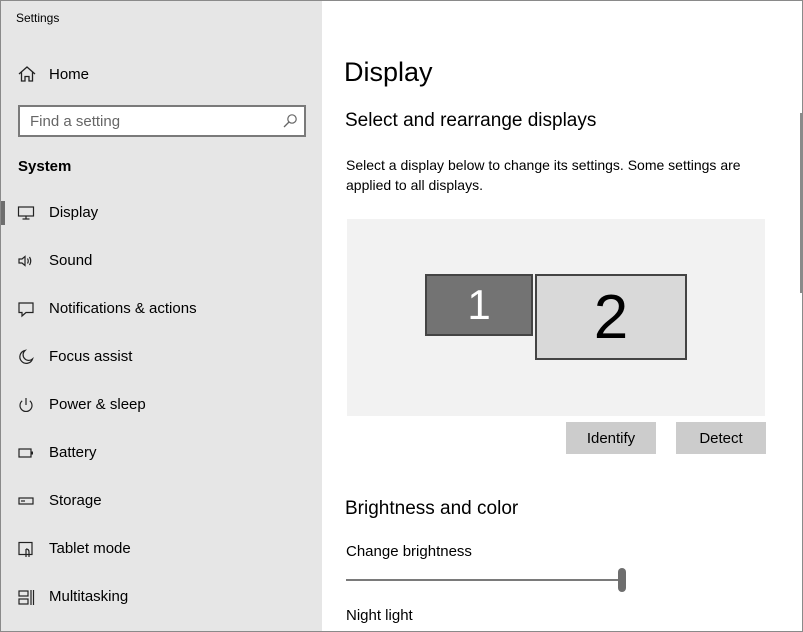  I want to click on sidebar-item-label: Tablet mode, so click(90, 548).